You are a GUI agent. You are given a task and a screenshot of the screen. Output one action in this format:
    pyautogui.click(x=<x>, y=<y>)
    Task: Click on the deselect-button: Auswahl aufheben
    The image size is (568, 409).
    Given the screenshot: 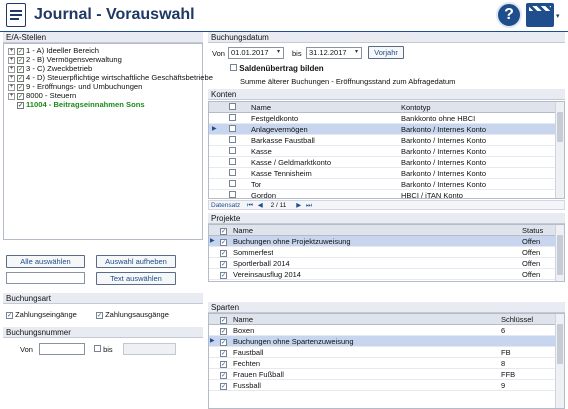 What is the action you would take?
    pyautogui.click(x=136, y=261)
    